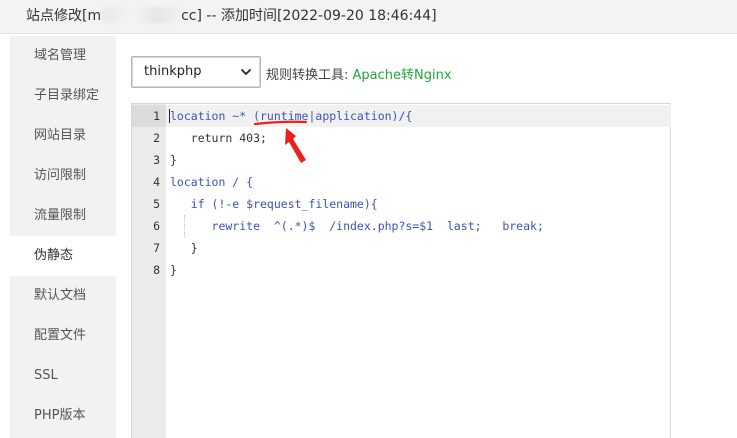 The image size is (737, 438). Describe the element at coordinates (156, 204) in the screenshot. I see `line-number: 5` at that location.